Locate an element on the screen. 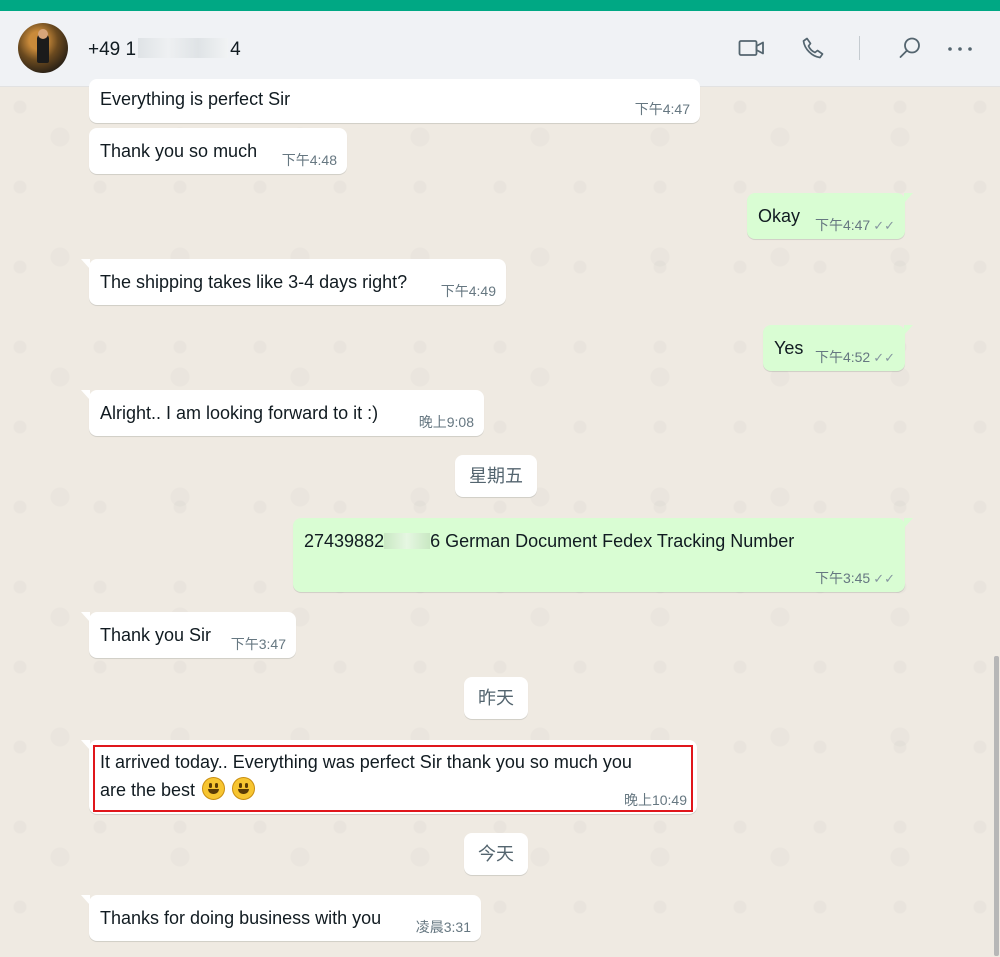  message-incoming: Thank you Sir 下午3:47 is located at coordinates (188, 635).